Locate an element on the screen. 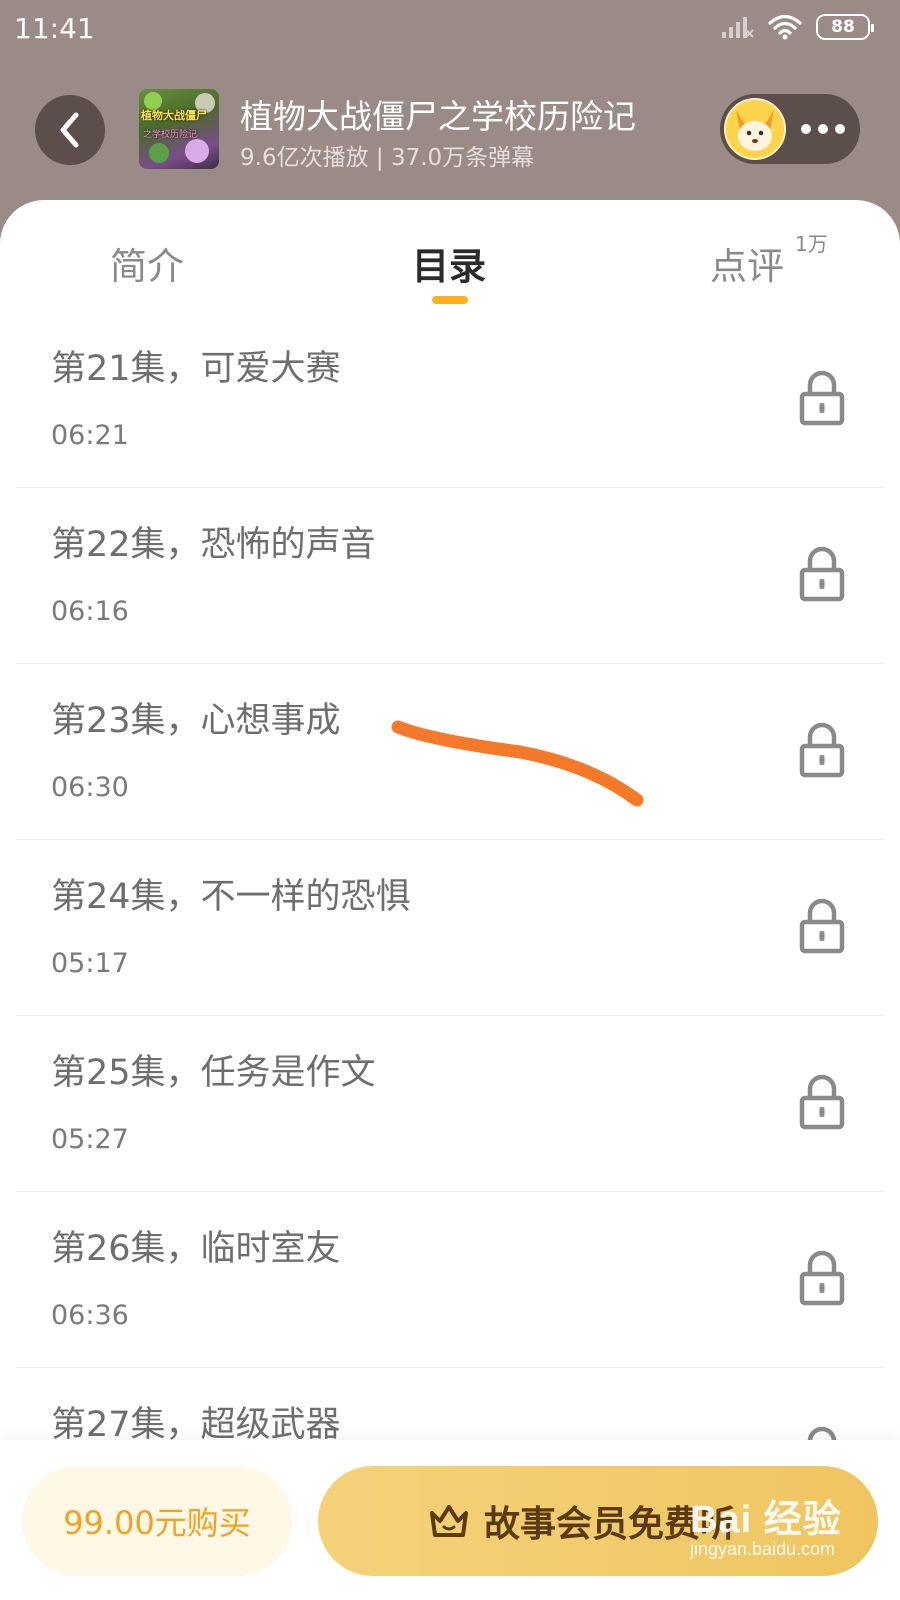  back-button is located at coordinates (70, 130).